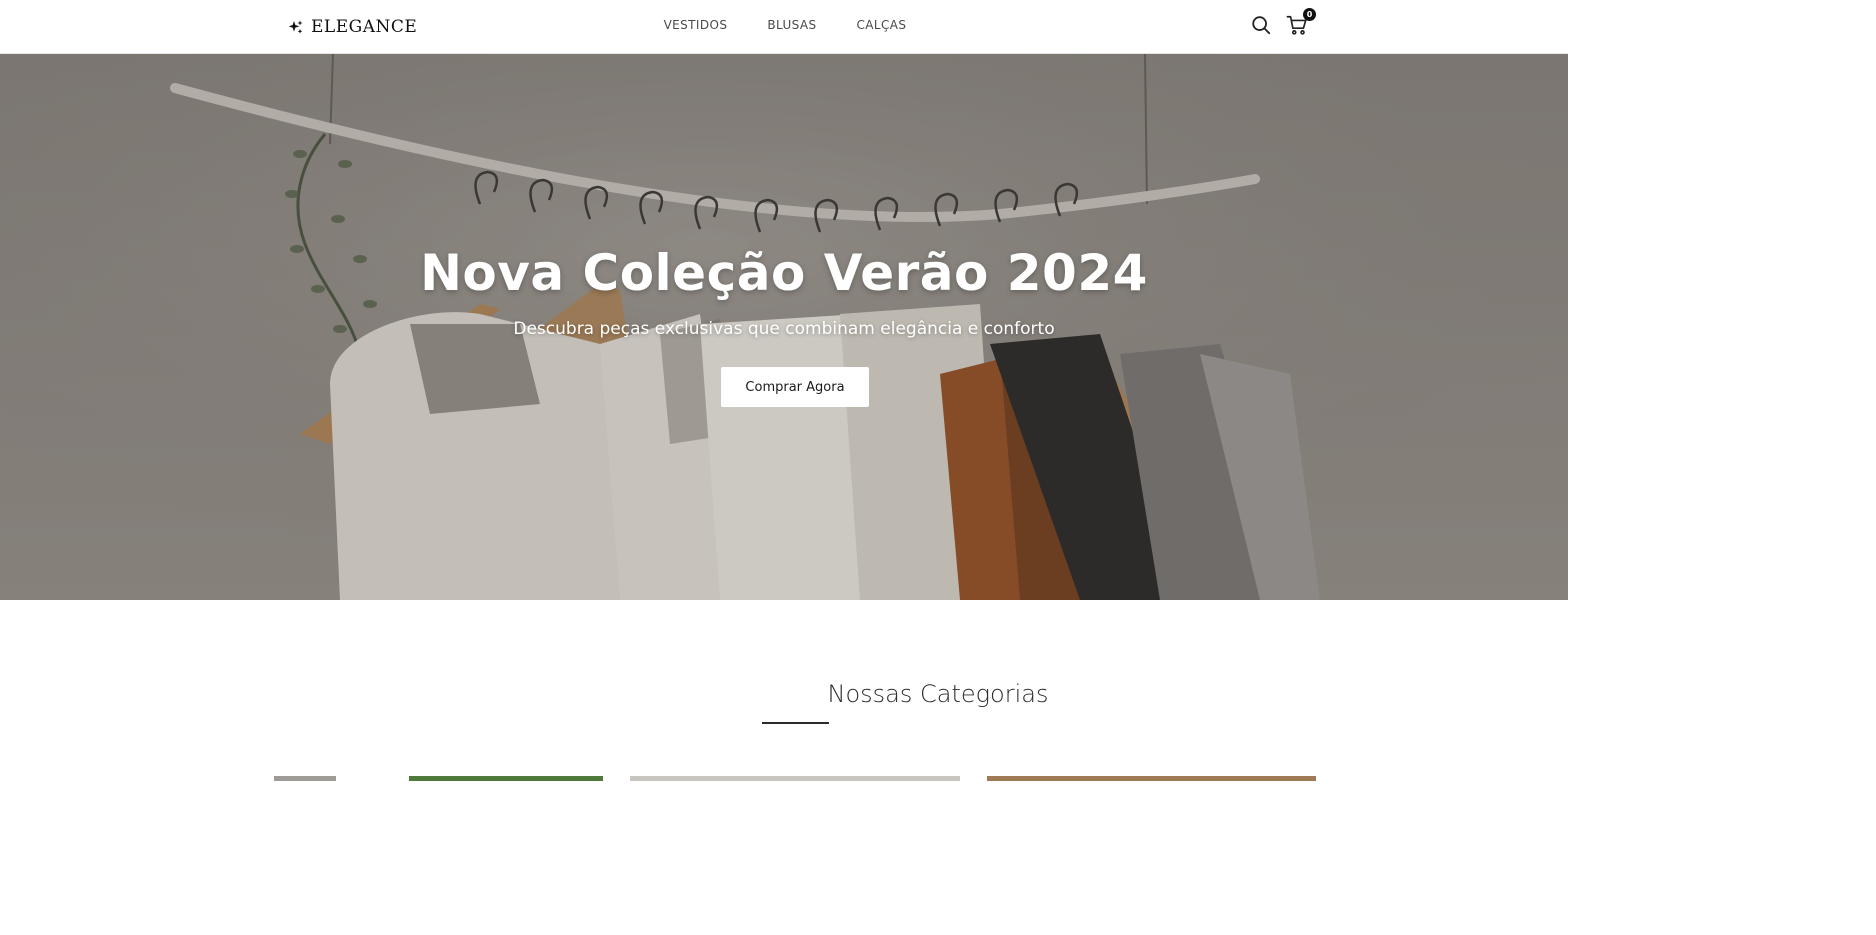 The height and width of the screenshot is (935, 1876). What do you see at coordinates (1283, 22) in the screenshot?
I see `header-actions: 0` at bounding box center [1283, 22].